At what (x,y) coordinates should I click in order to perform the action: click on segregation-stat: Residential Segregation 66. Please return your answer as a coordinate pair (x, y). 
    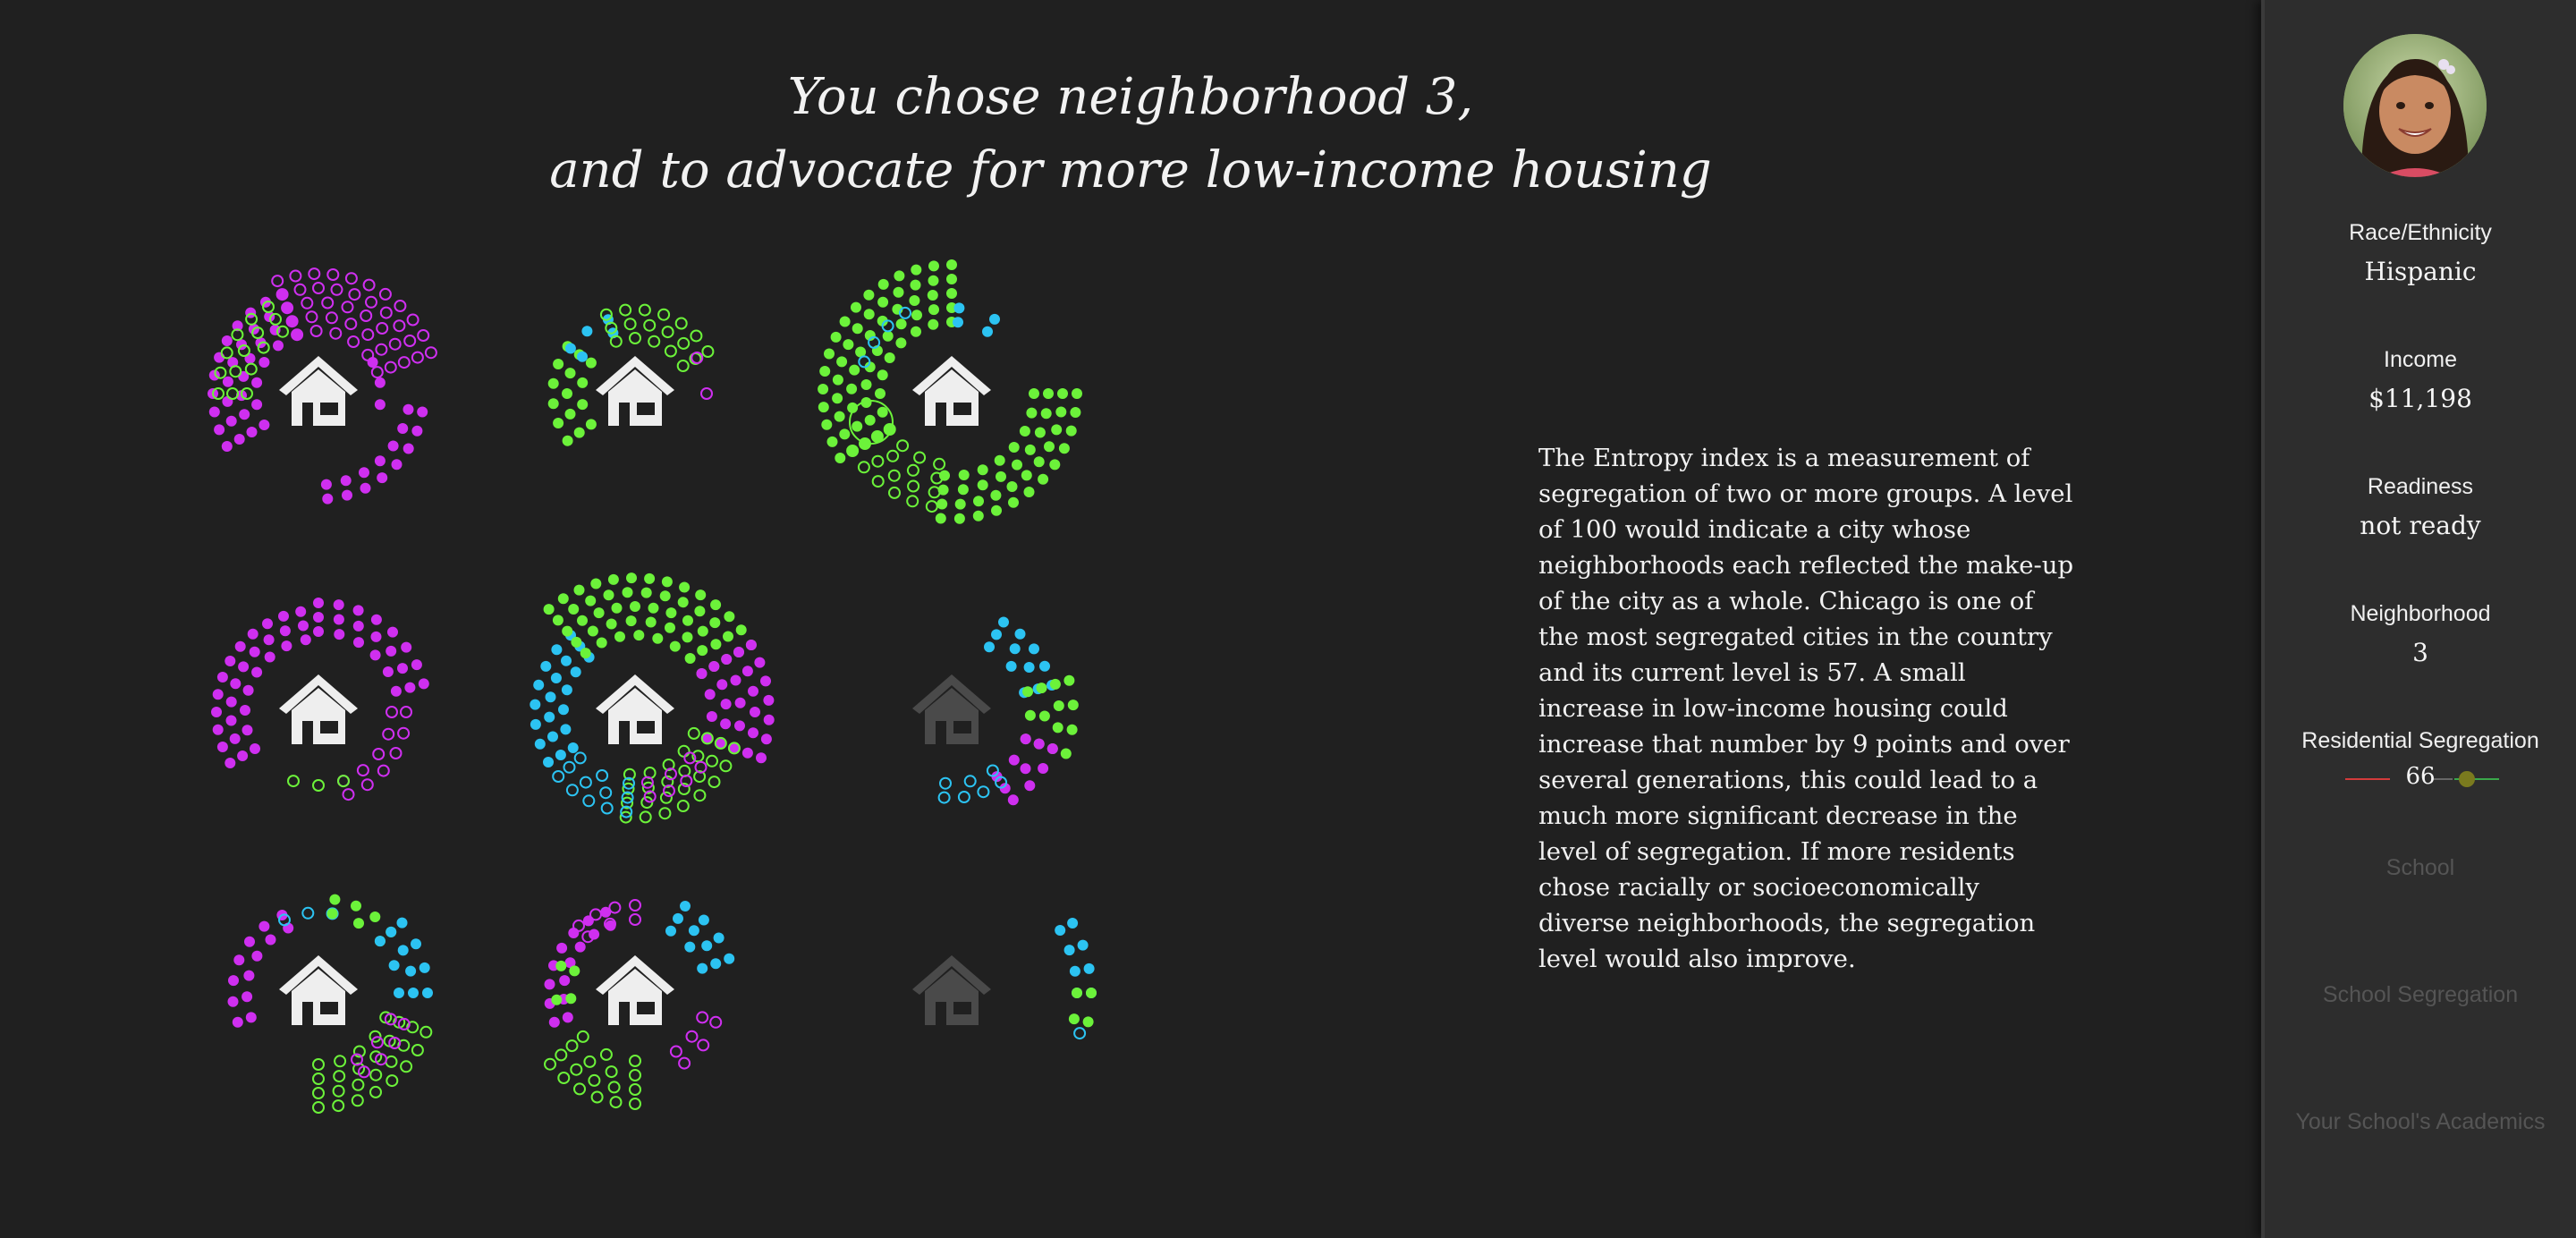
    Looking at the image, I should click on (2420, 762).